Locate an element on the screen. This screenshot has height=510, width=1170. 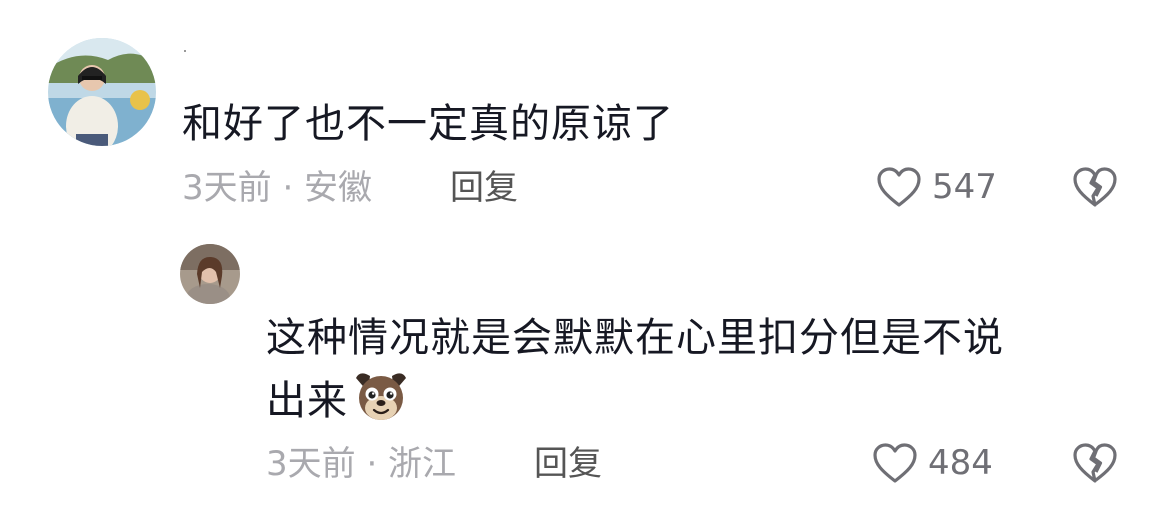
reply-avatar is located at coordinates (210, 274).